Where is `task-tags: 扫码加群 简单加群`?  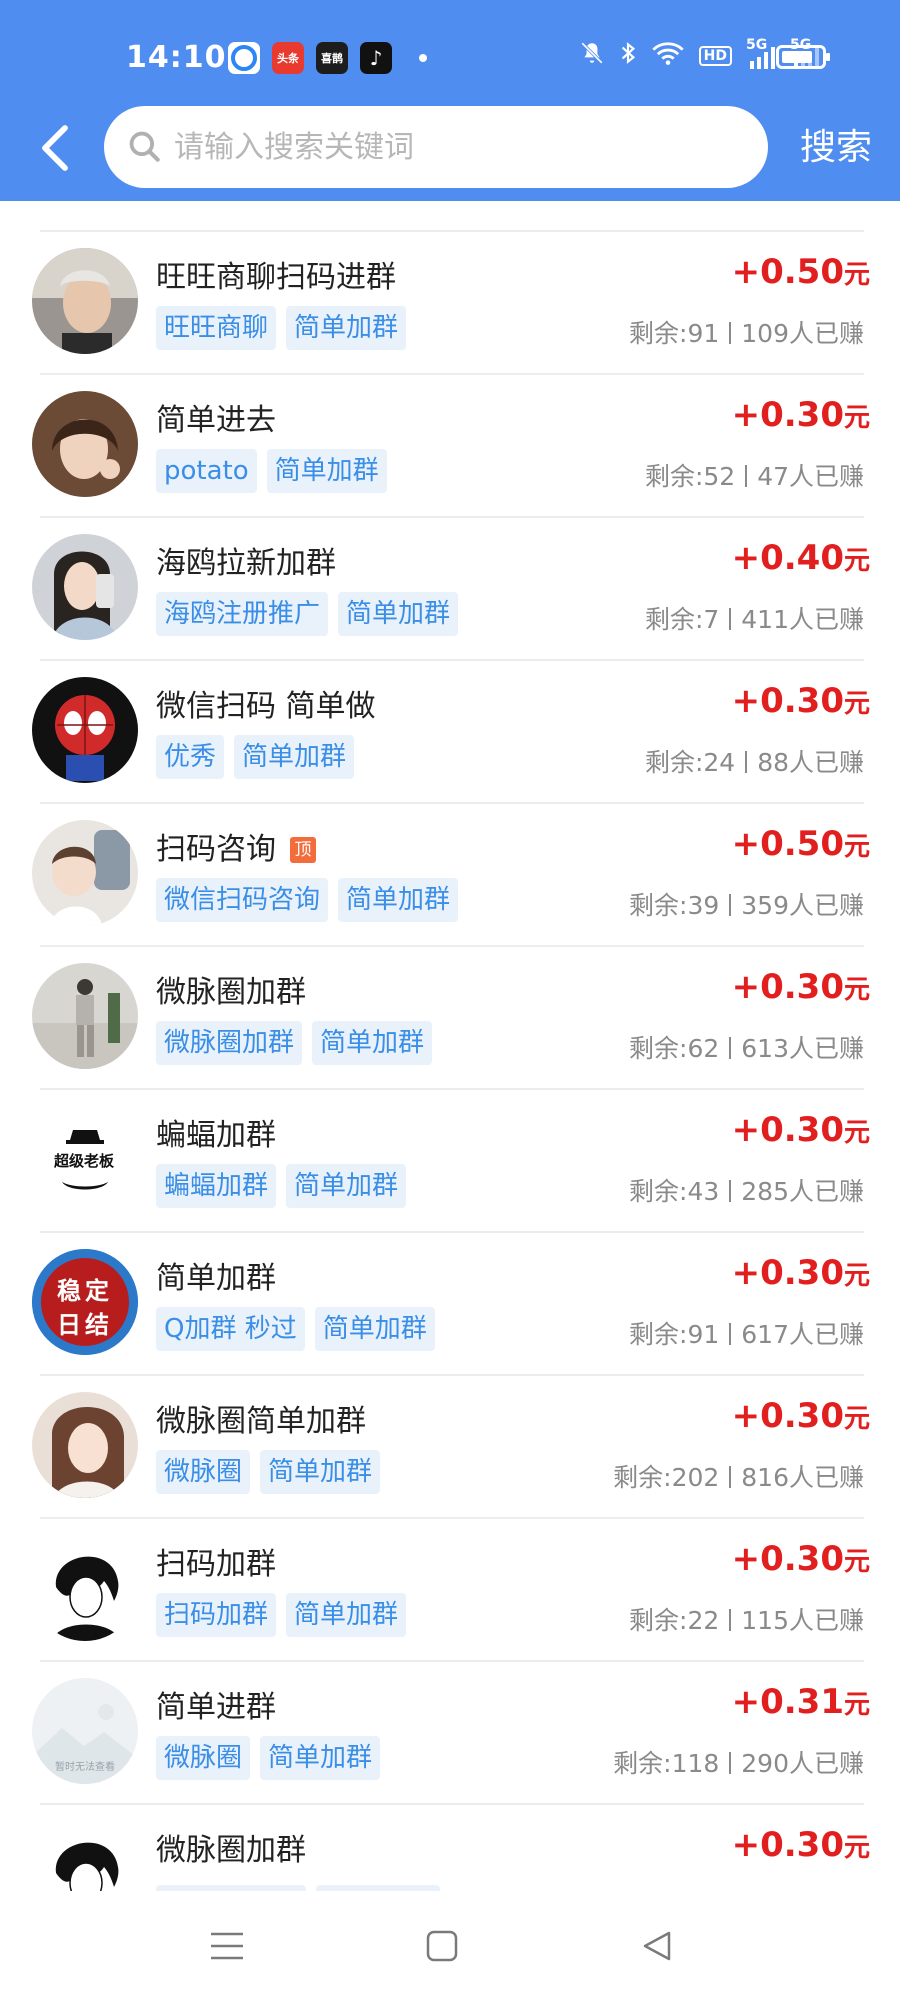
task-tags: 扫码加群 简单加群 is located at coordinates (281, 1615).